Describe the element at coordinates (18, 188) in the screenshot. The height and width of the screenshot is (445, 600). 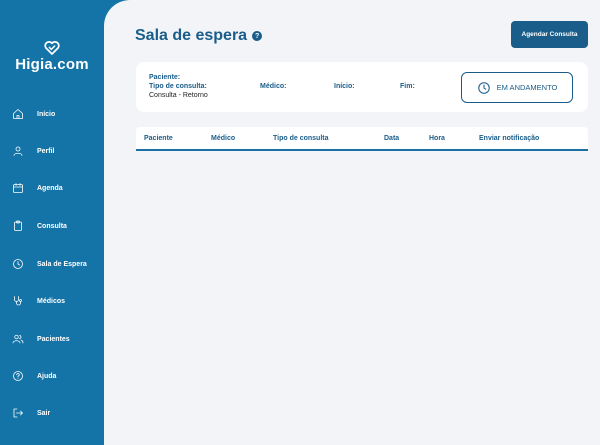
I see `calendar-icon` at that location.